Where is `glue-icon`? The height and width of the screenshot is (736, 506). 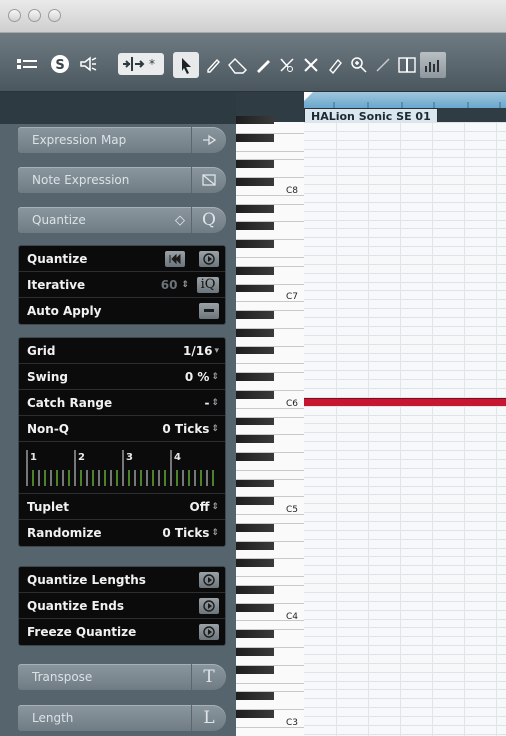
glue-icon is located at coordinates (335, 65).